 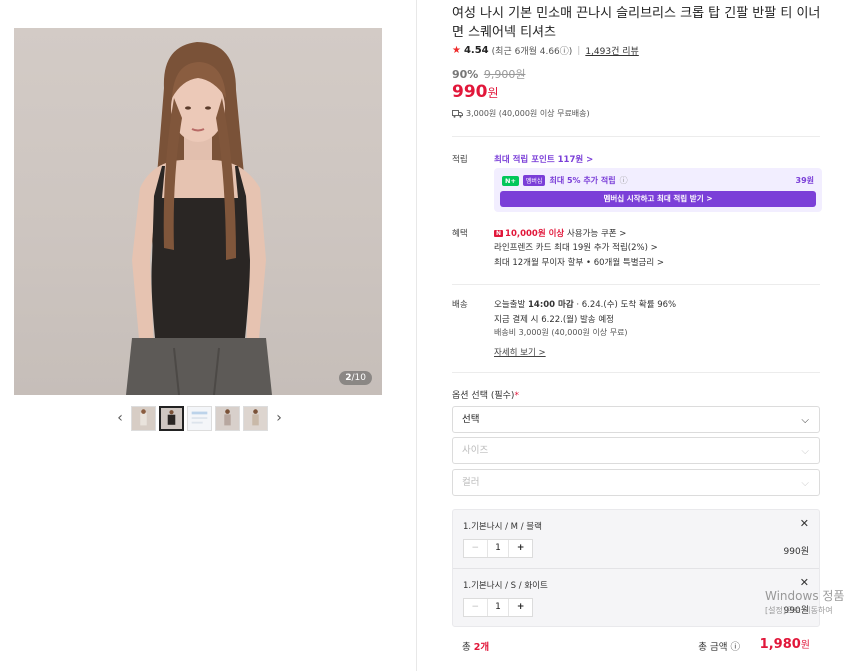 What do you see at coordinates (805, 596) in the screenshot?
I see `watermark-line-1: Windows 정품` at bounding box center [805, 596].